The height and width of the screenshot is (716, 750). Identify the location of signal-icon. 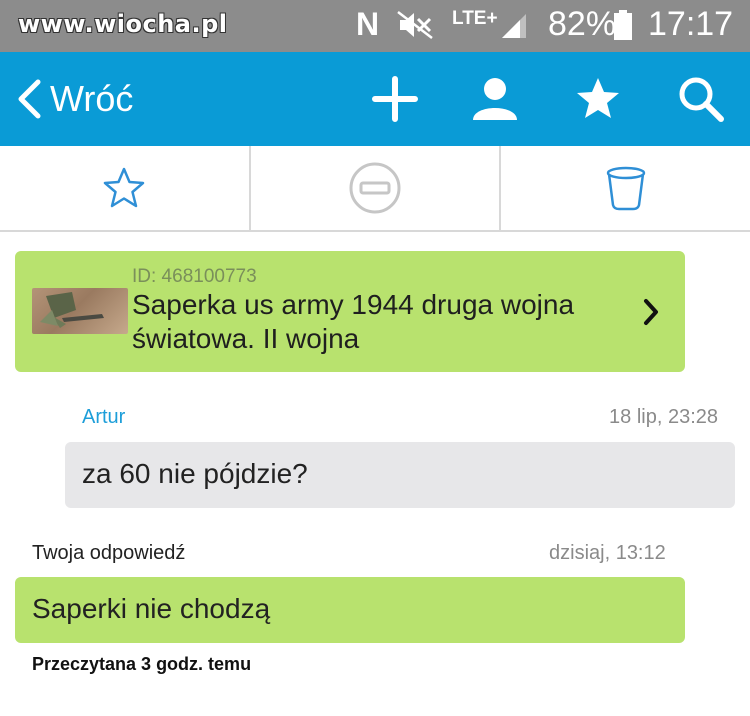
(514, 28).